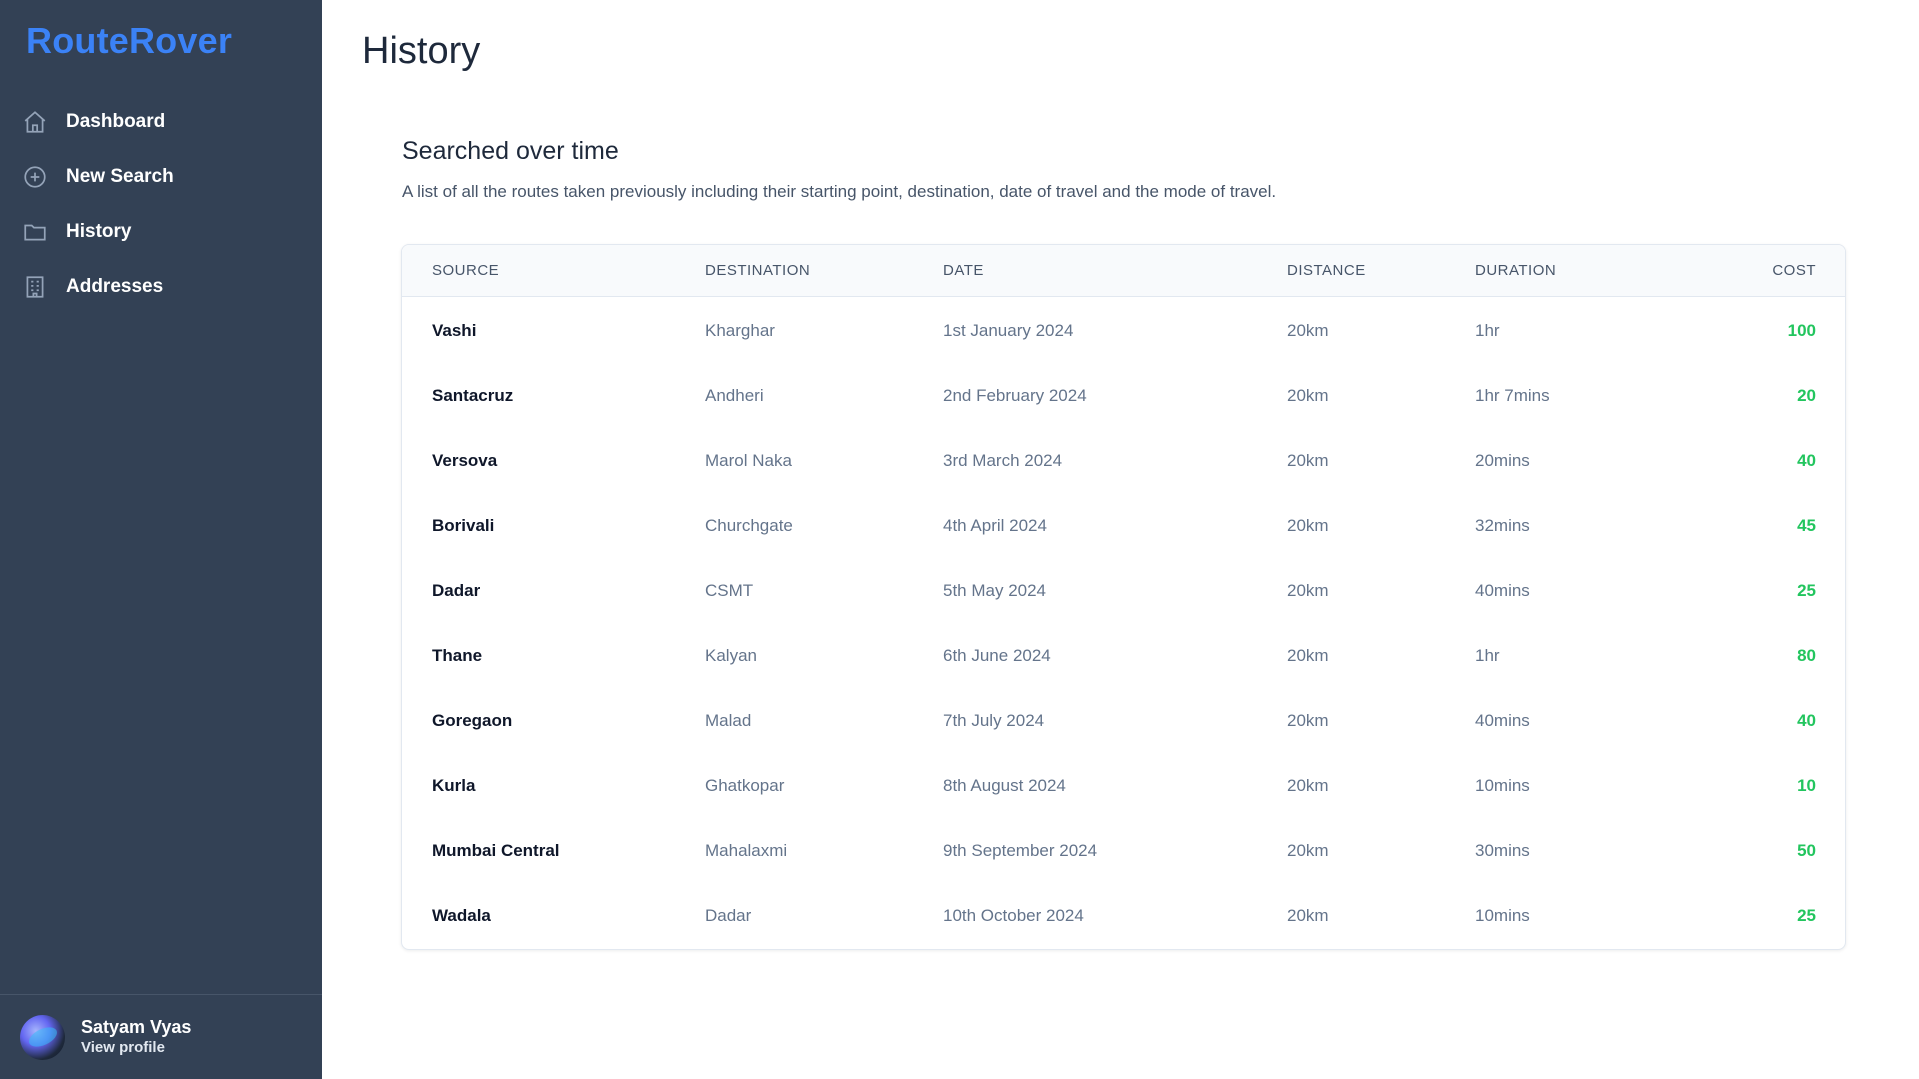 The height and width of the screenshot is (1079, 1919). What do you see at coordinates (1003, 460) in the screenshot?
I see `cell-date: 3rd March 2024` at bounding box center [1003, 460].